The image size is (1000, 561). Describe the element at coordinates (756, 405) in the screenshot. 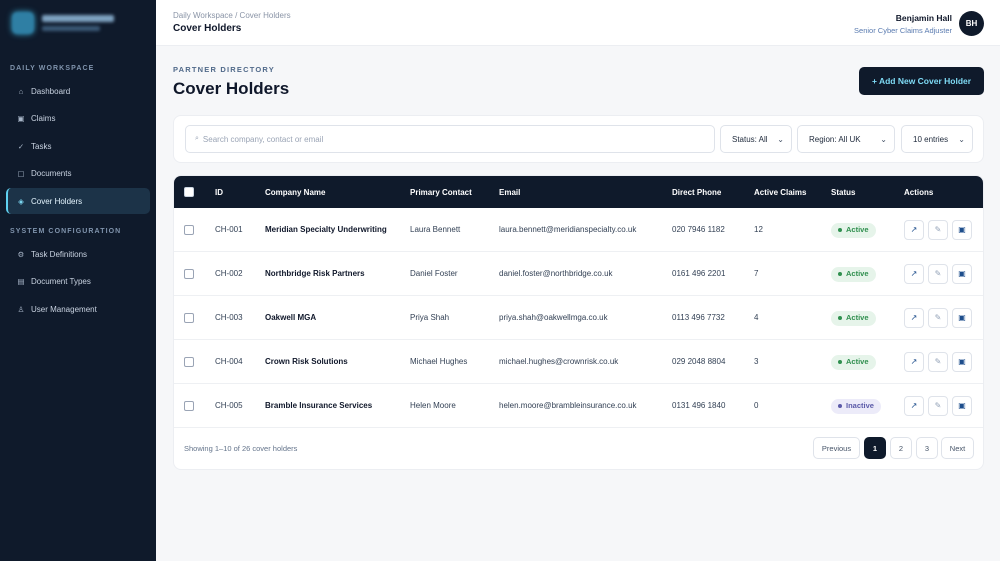

I see `cell-active-claims: 0` at that location.